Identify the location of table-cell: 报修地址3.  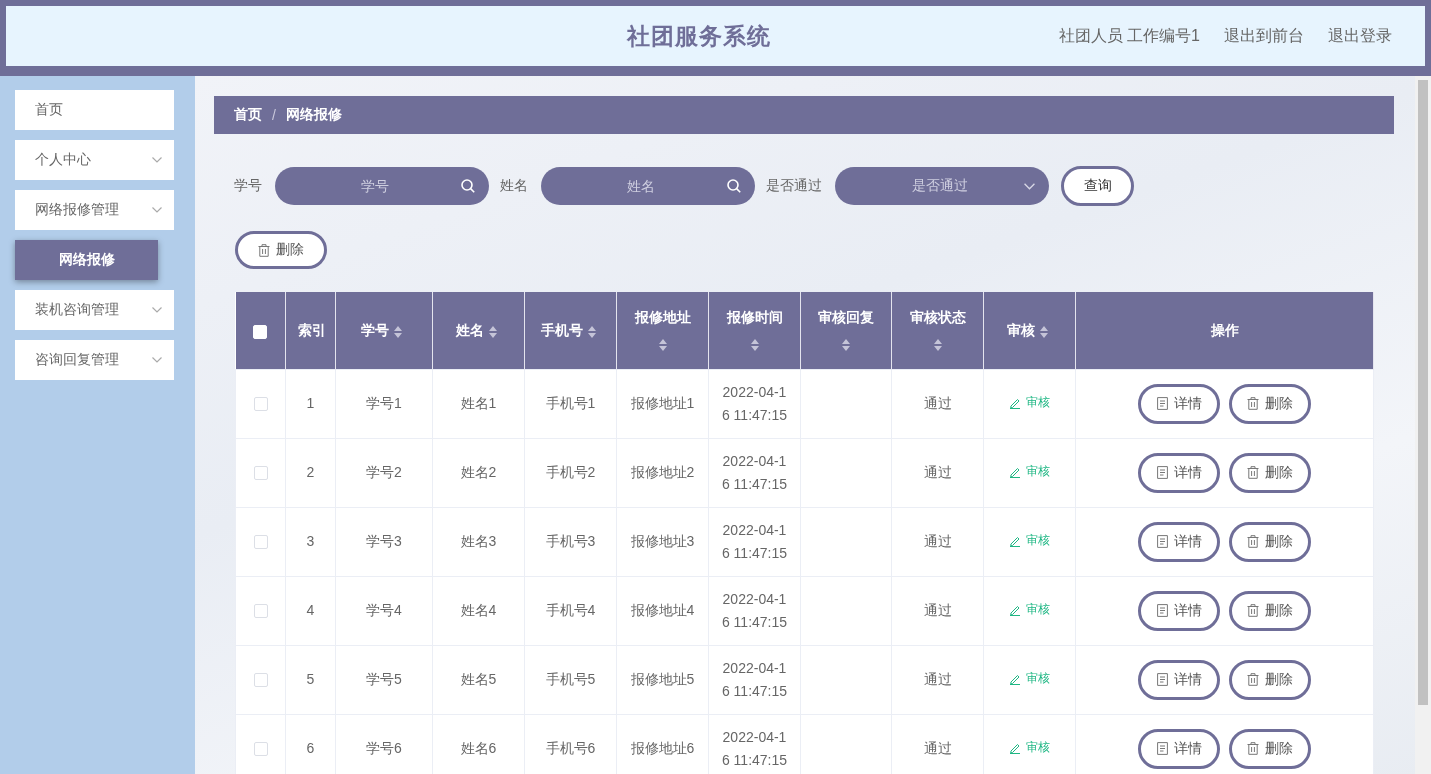
(662, 541).